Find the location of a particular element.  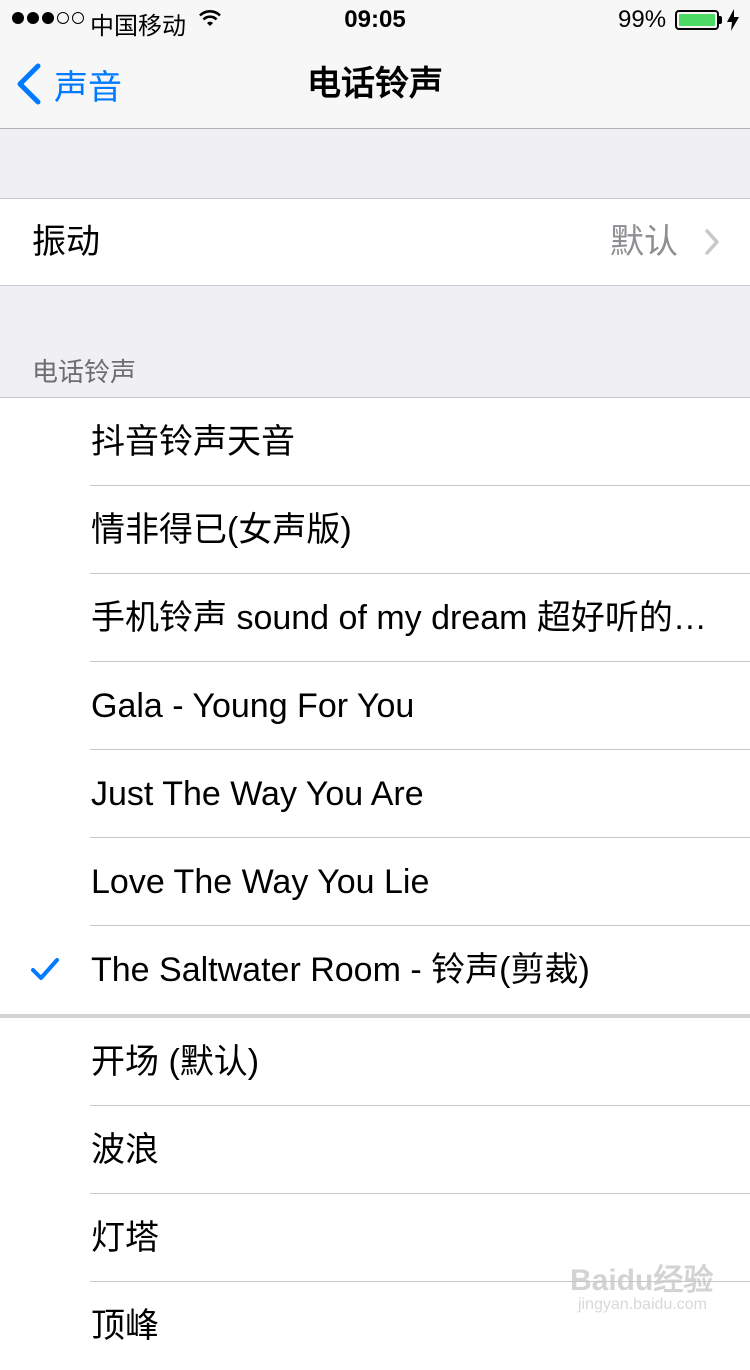

vibration-row: 振动 默认 is located at coordinates (375, 242).